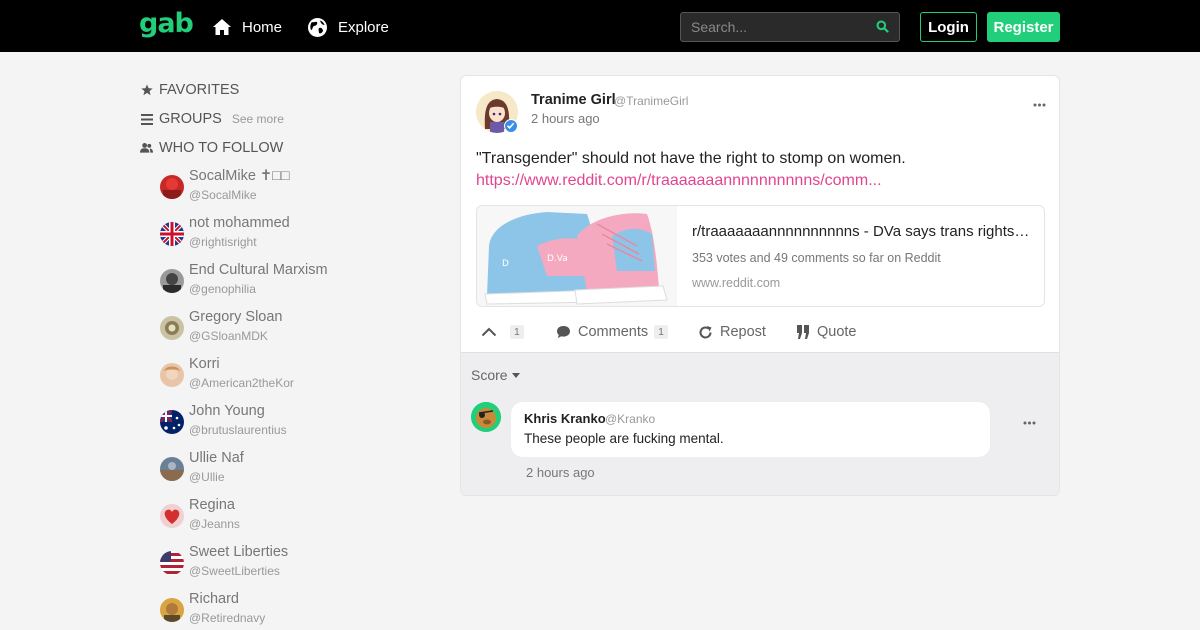  Describe the element at coordinates (204, 364) in the screenshot. I see `follow-name: Korri` at that location.